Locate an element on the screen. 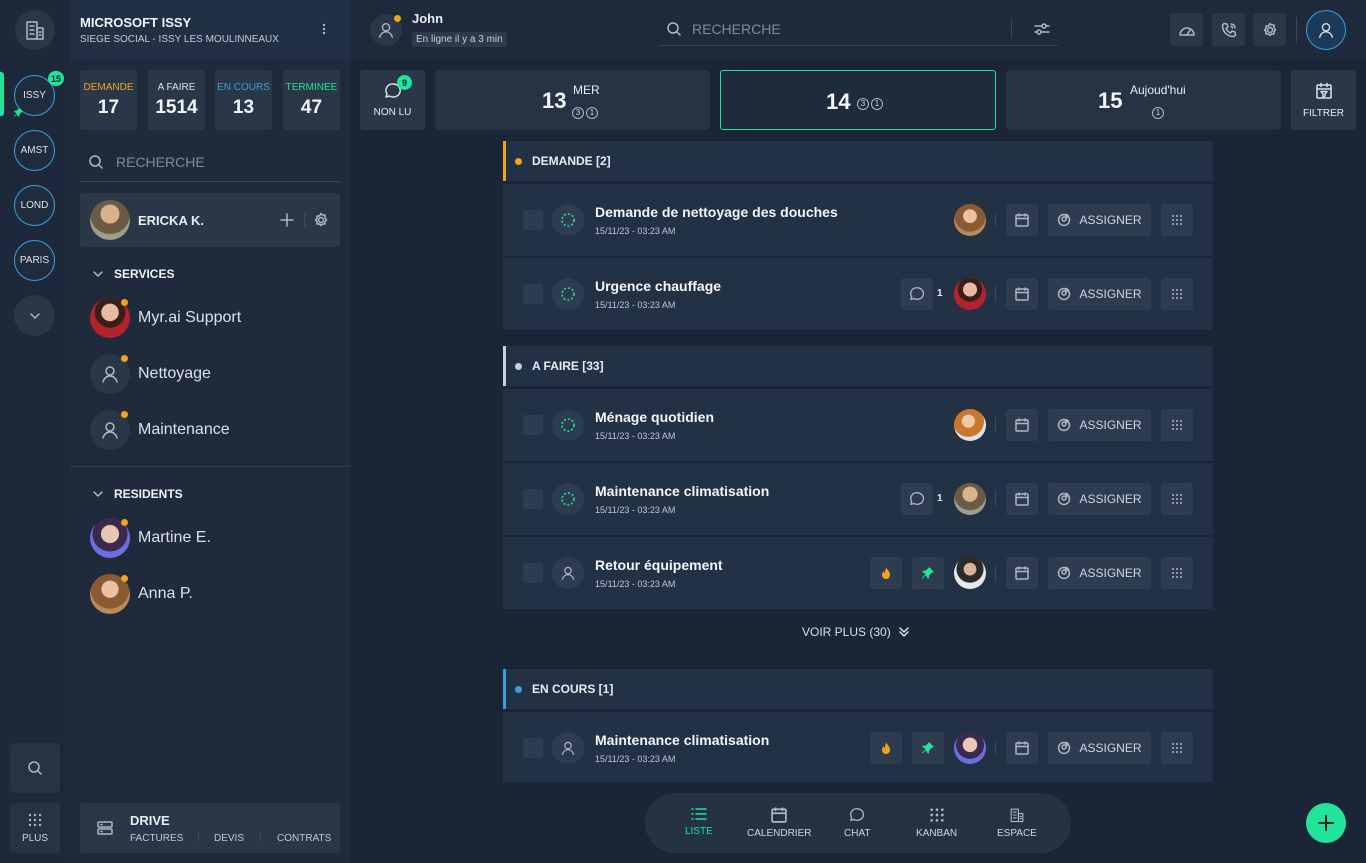  site-label: ISSY is located at coordinates (34, 95).